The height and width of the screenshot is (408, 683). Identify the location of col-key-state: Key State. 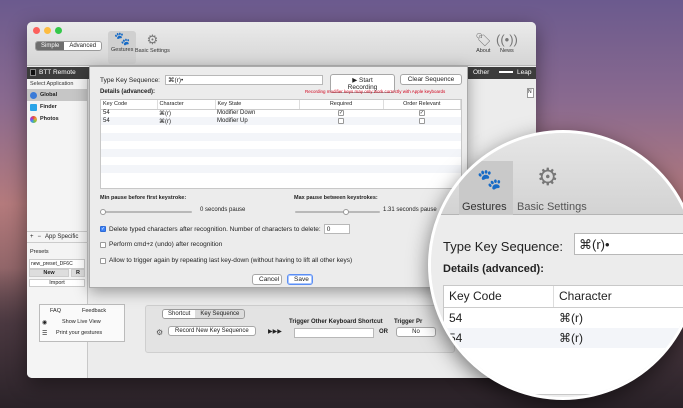
(257, 105).